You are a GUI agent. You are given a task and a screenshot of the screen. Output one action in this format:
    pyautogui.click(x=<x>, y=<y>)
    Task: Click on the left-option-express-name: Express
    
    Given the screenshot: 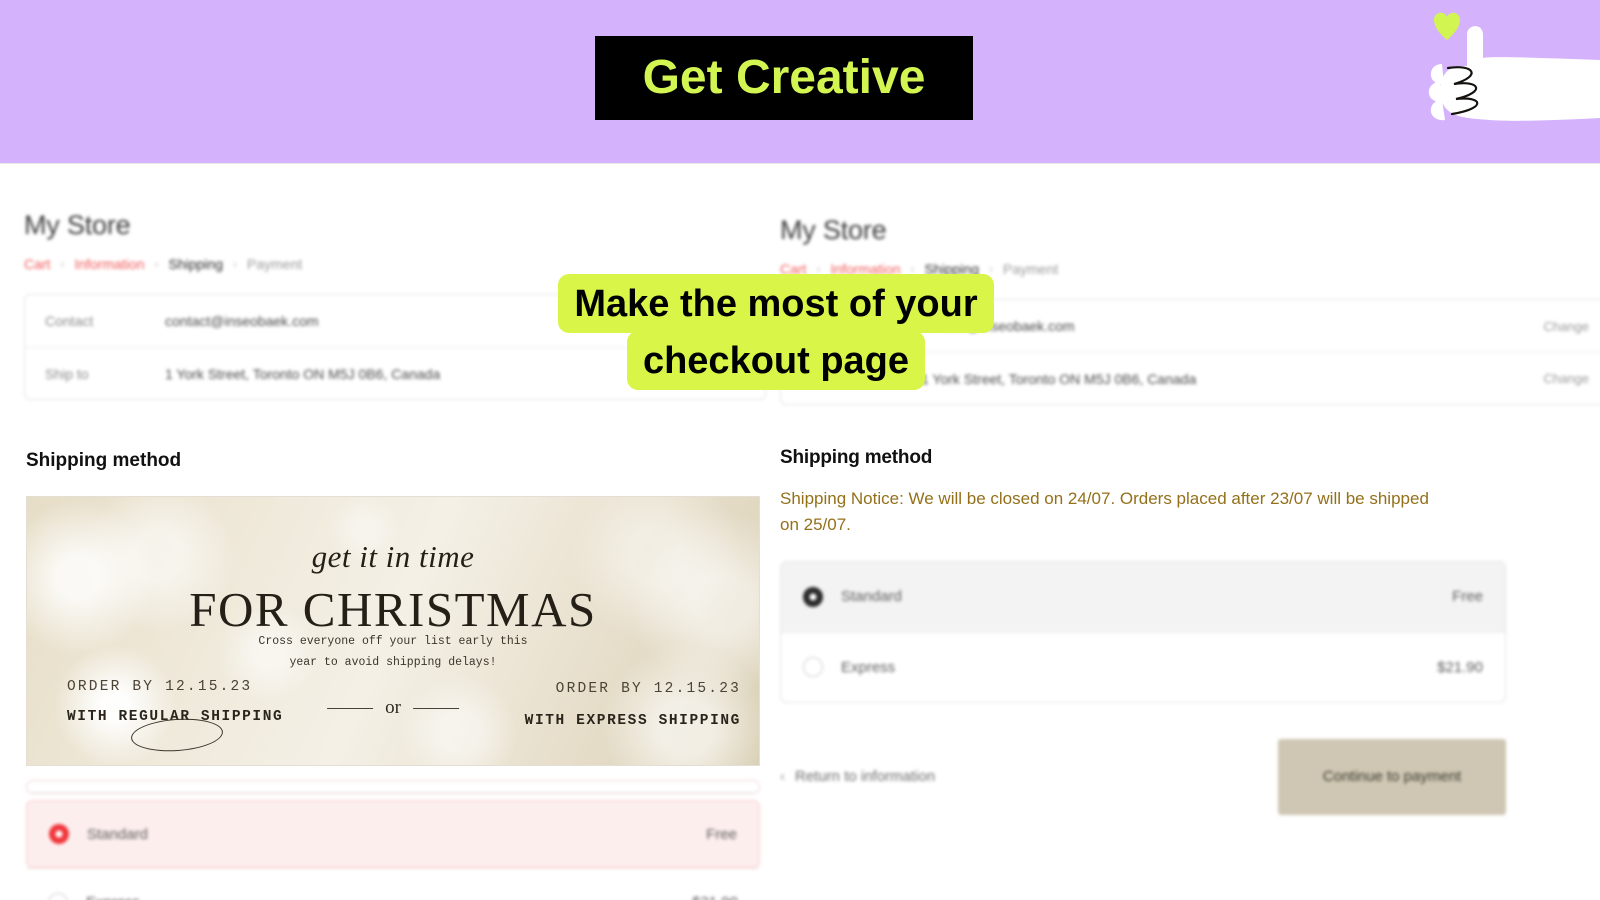 What is the action you would take?
    pyautogui.click(x=389, y=897)
    